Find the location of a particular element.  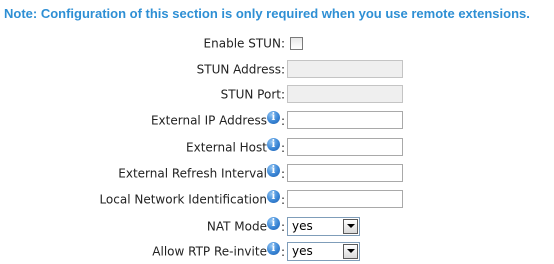

external-ip-label: External IP Address i: is located at coordinates (217, 119).